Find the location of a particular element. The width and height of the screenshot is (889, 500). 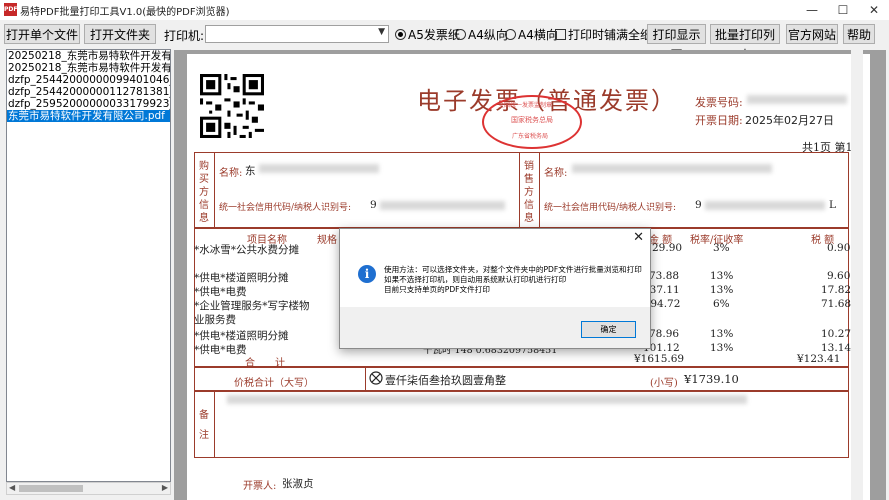

open-file-button: 打开单个文件 is located at coordinates (42, 34).